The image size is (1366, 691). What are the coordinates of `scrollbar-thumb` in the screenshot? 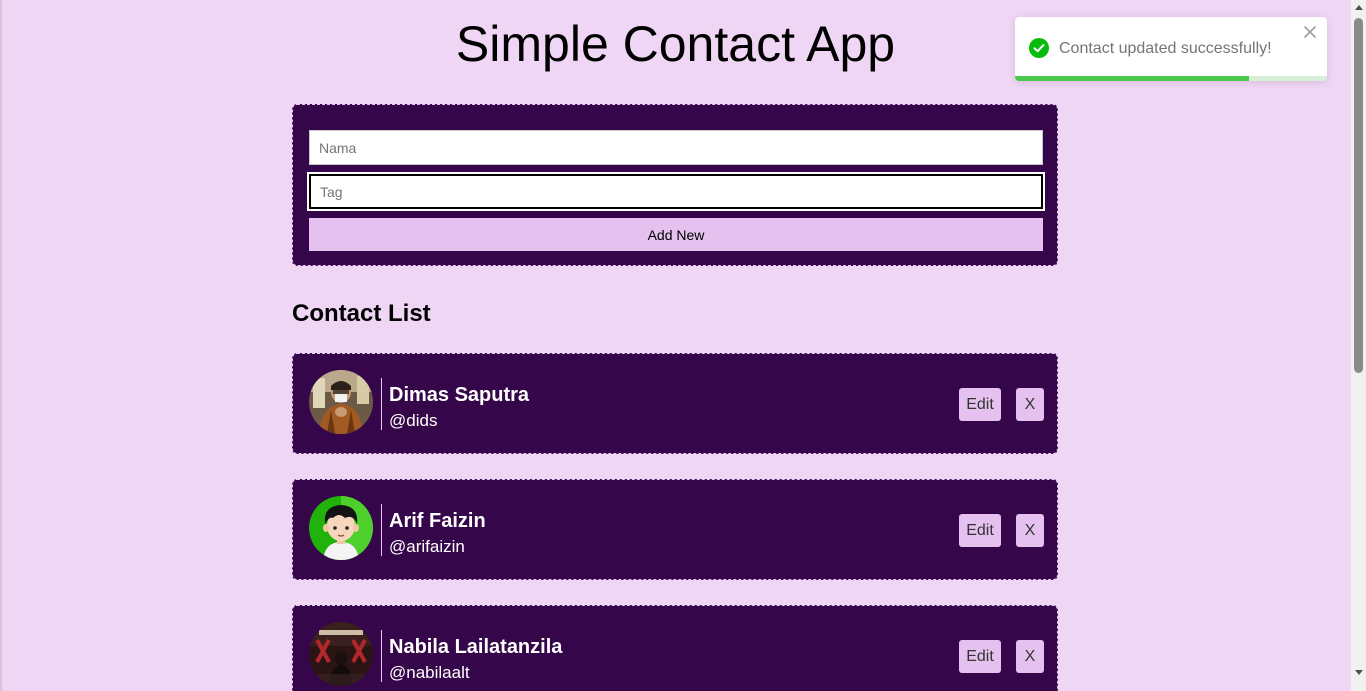 It's located at (1358, 195).